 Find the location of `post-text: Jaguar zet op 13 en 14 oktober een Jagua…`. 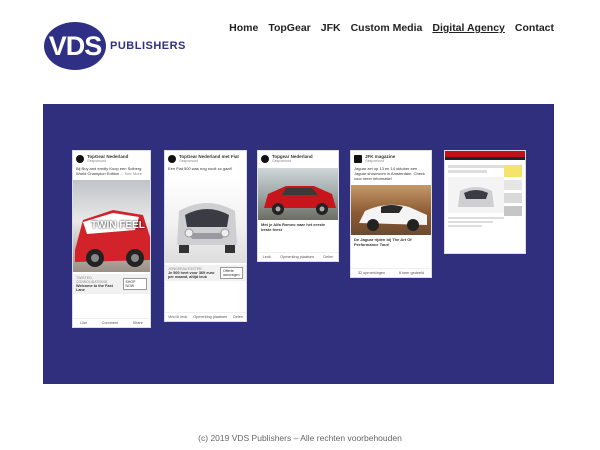

post-text: Jaguar zet op 13 en 14 oktober een Jagua… is located at coordinates (389, 173).